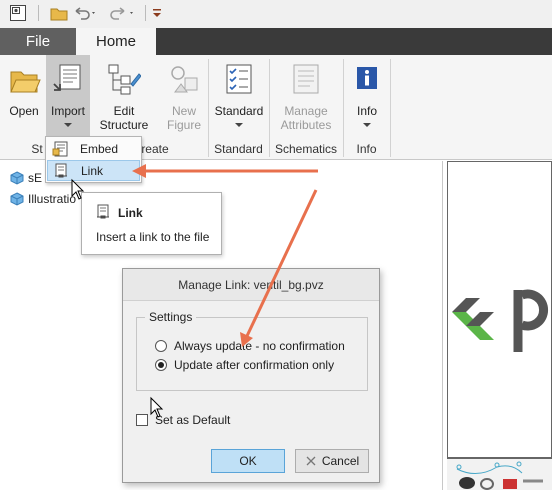  What do you see at coordinates (366, 111) in the screenshot?
I see `info-label: Info` at bounding box center [366, 111].